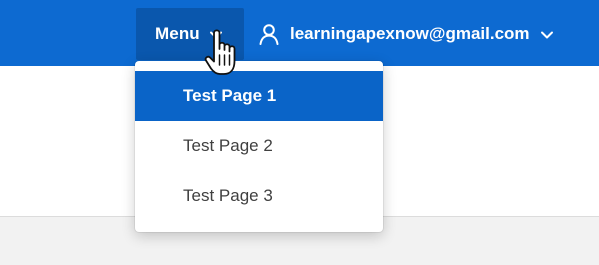 This screenshot has width=599, height=265. Describe the element at coordinates (177, 33) in the screenshot. I see `menu-button-label: Menu` at that location.